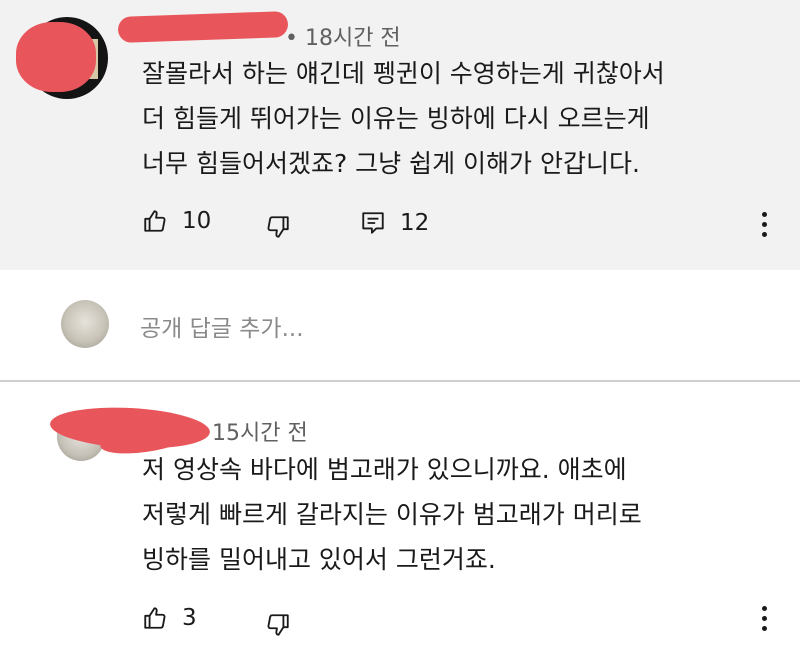 The width and height of the screenshot is (800, 654). I want to click on comment-line: 더 힘들게 뛰어가는 이유는 빙하에 다시 오르는게, so click(396, 118).